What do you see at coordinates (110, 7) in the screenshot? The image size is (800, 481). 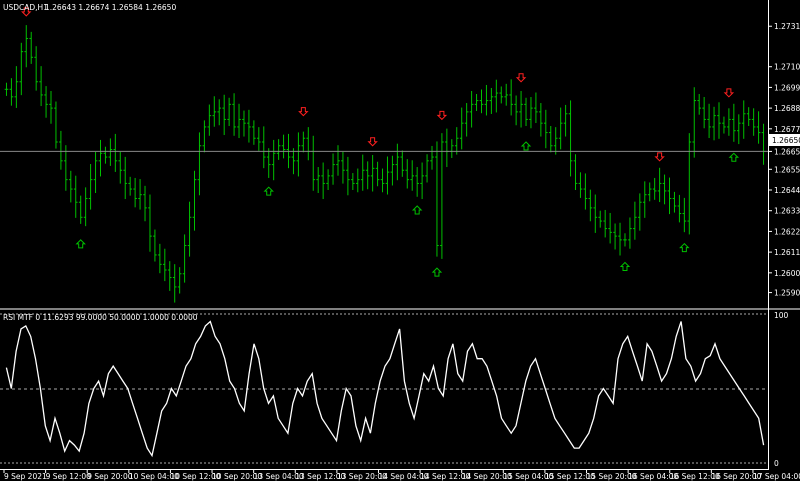 I see `ohlc-label: 1.26643 1.26674 1.26584 1.26650` at bounding box center [110, 7].